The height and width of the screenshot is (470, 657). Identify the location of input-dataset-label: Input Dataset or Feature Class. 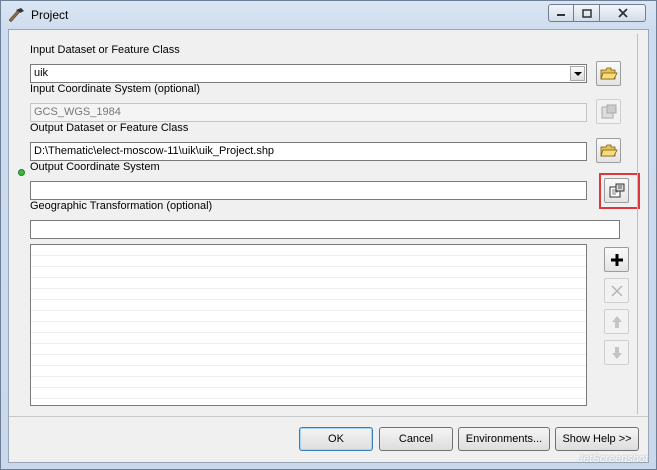
(105, 50).